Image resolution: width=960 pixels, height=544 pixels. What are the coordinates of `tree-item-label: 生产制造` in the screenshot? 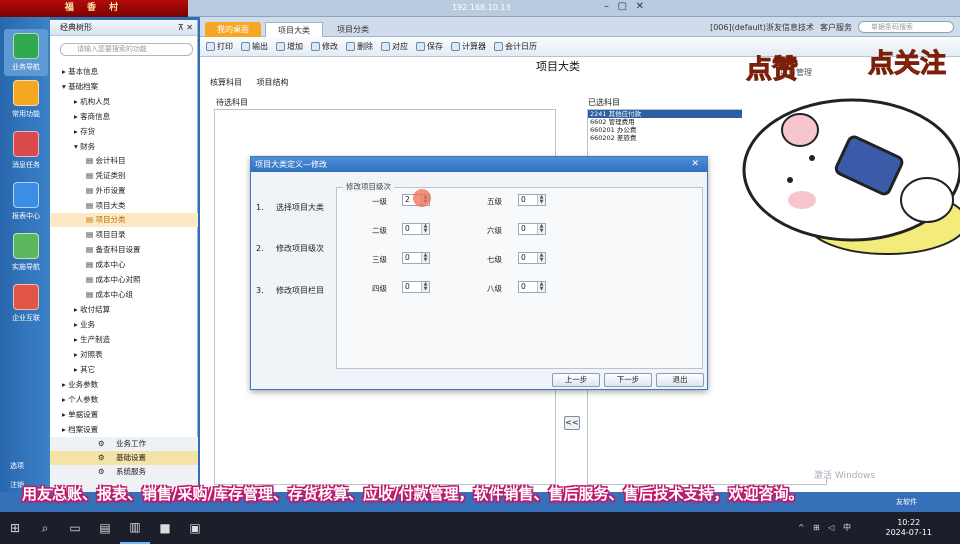 It's located at (95, 339).